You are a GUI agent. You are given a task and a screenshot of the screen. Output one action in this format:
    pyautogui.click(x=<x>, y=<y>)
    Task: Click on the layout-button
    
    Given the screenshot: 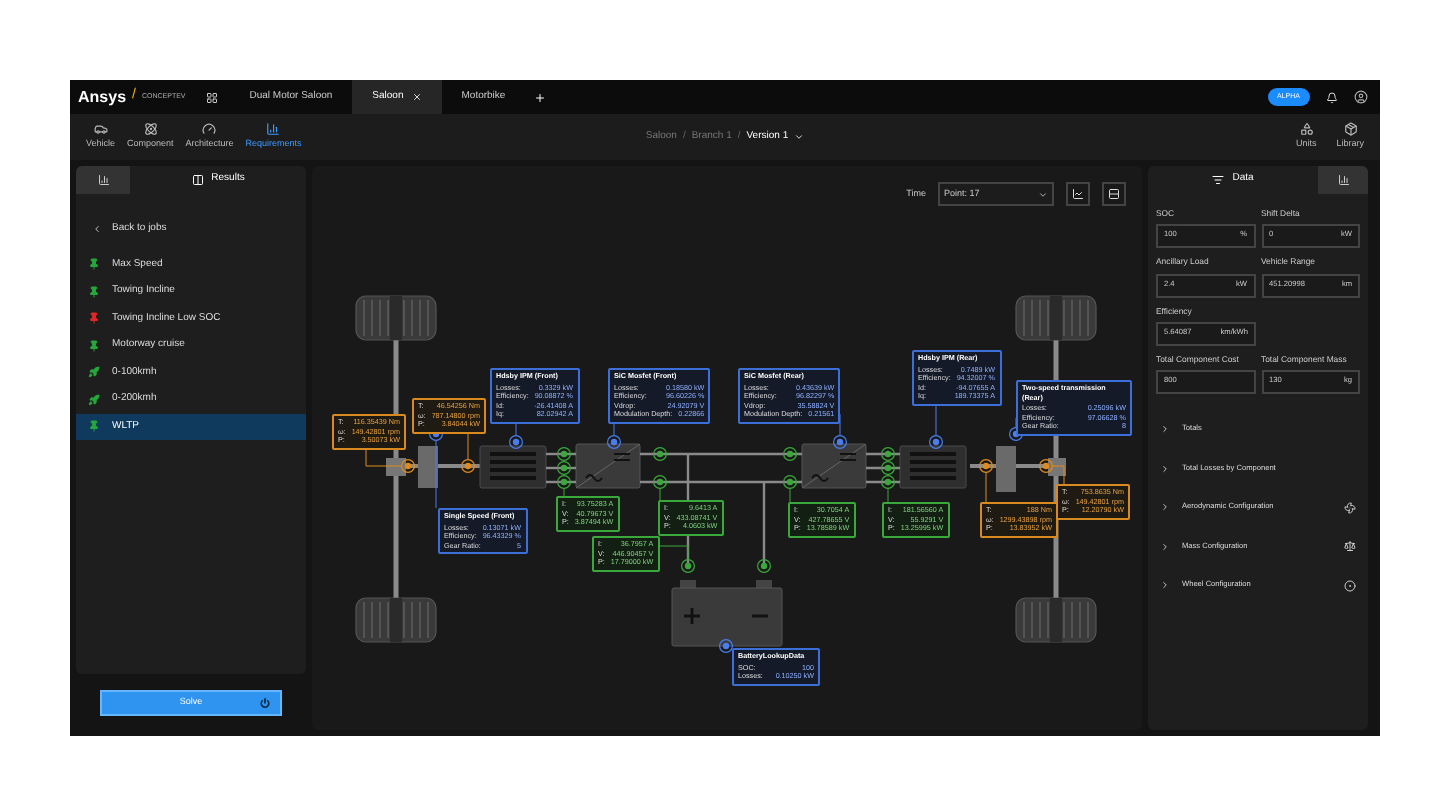 What is the action you would take?
    pyautogui.click(x=1114, y=194)
    